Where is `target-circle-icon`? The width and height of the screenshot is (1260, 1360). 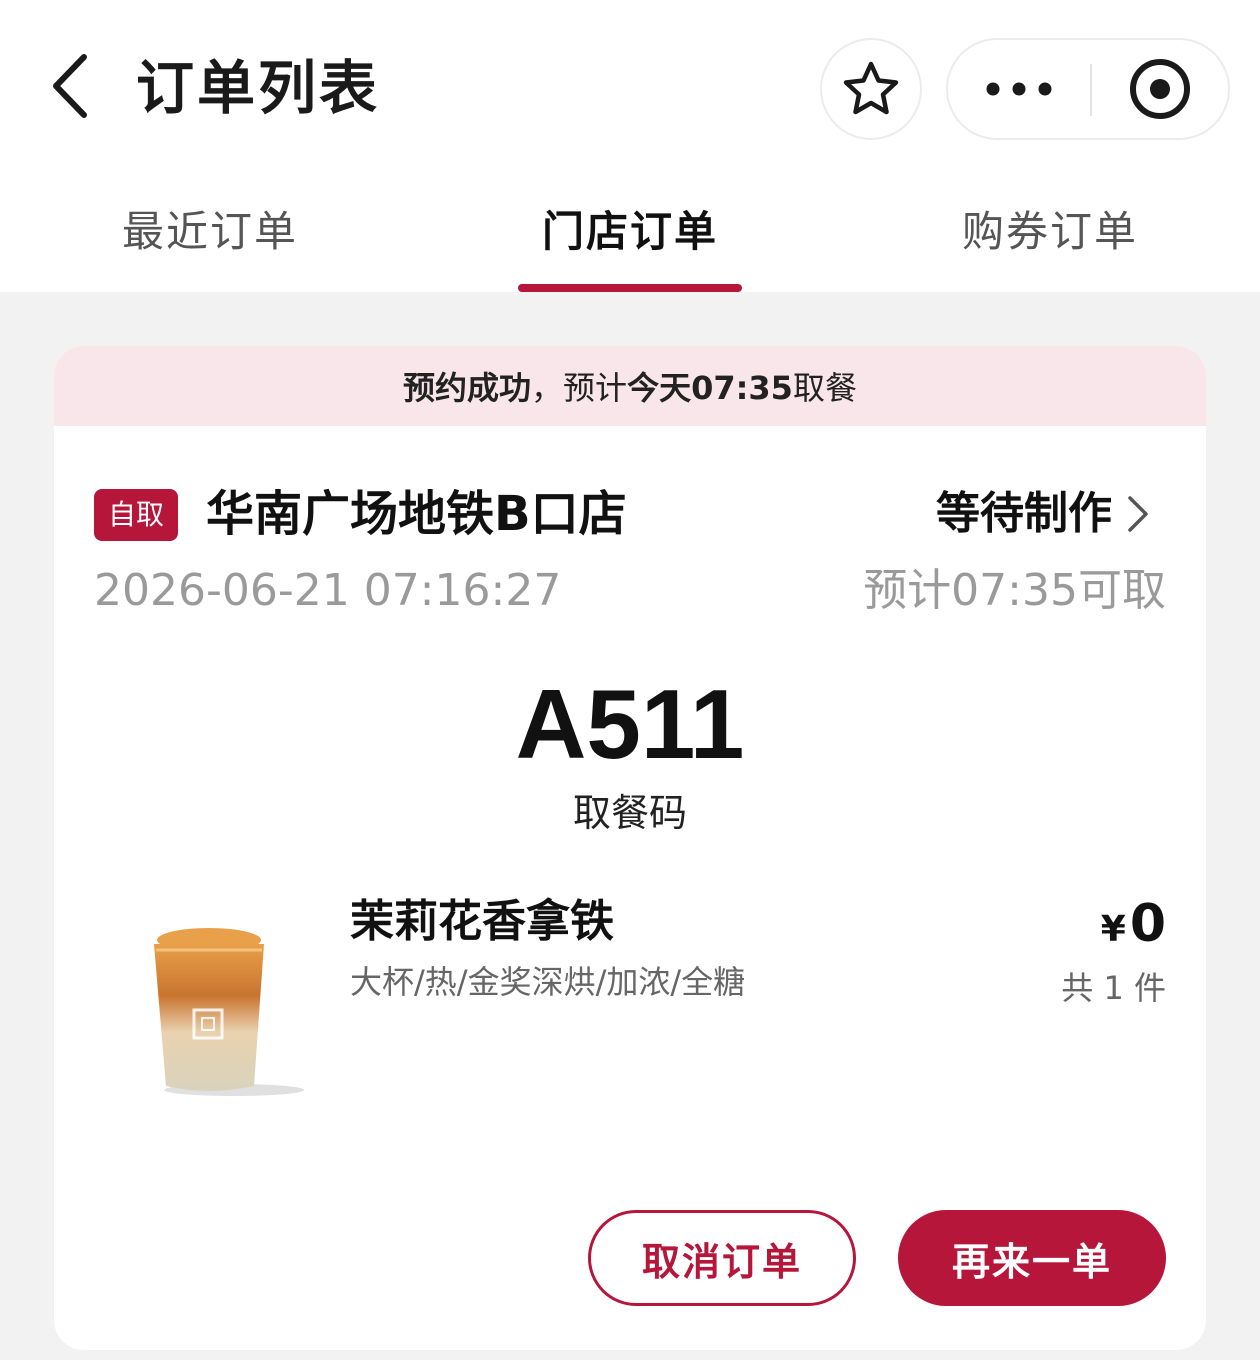
target-circle-icon is located at coordinates (1160, 89).